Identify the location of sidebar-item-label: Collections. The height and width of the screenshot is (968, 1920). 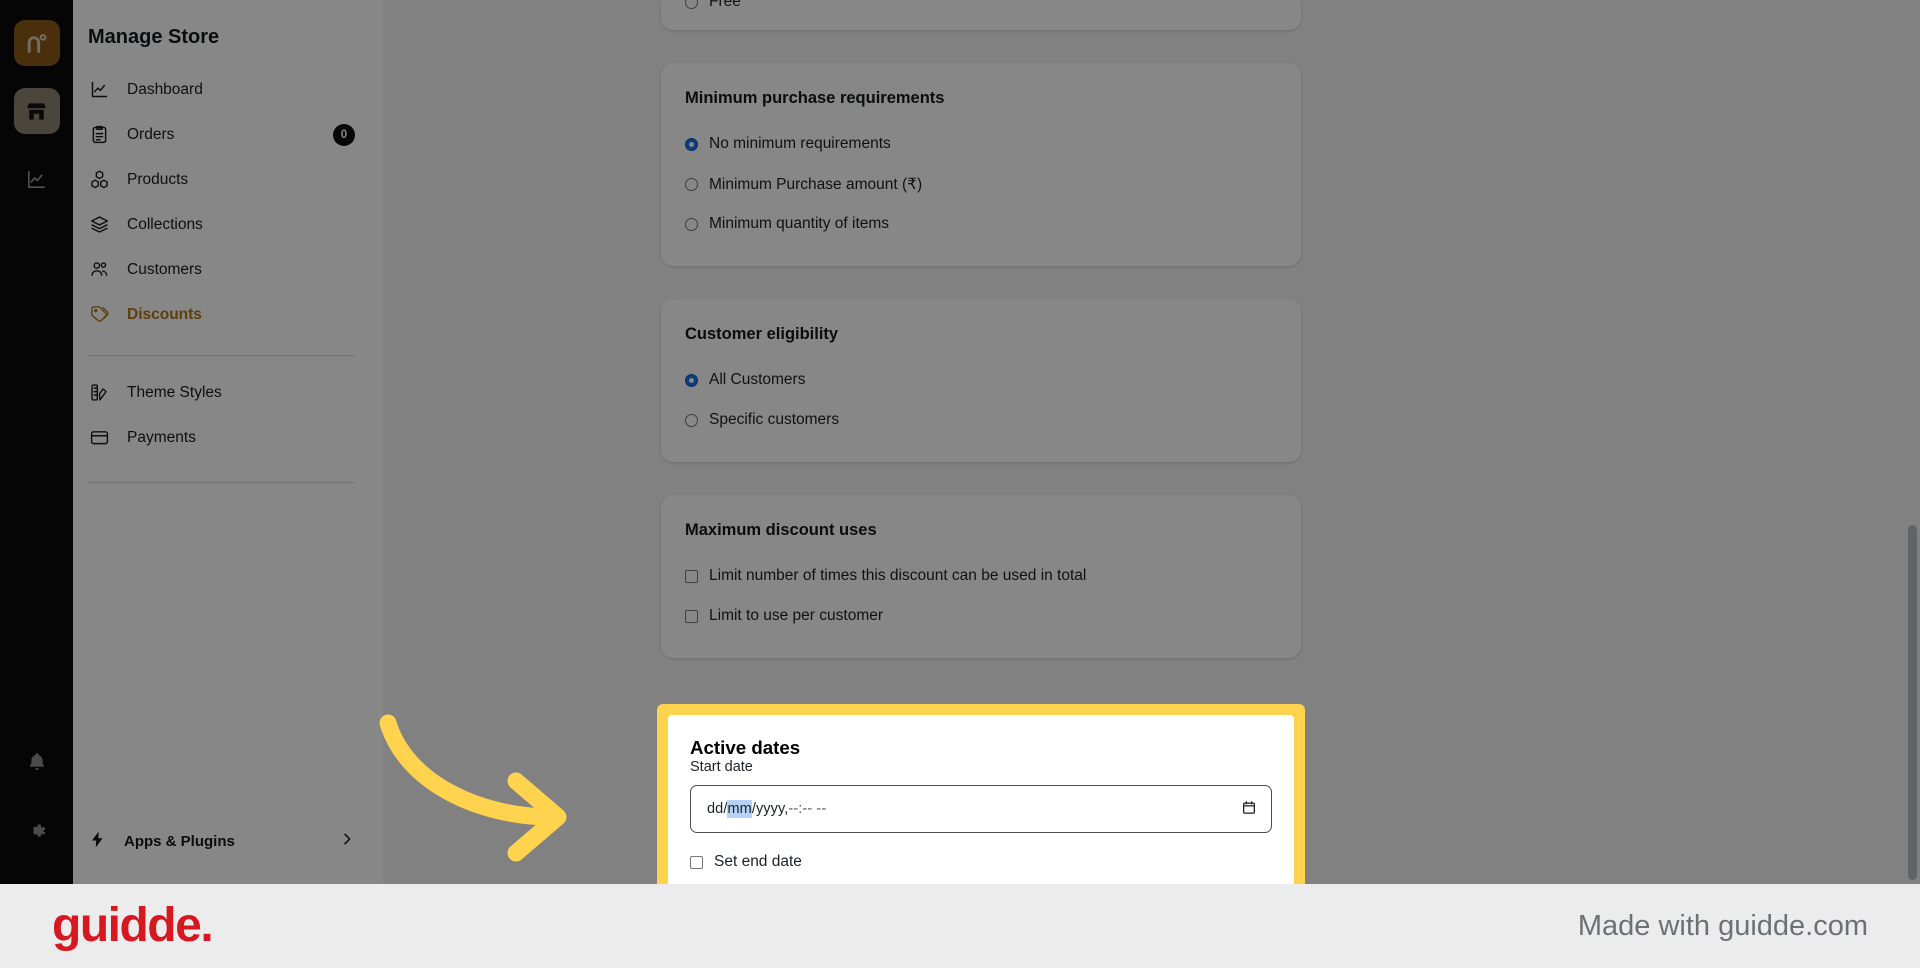
(165, 224).